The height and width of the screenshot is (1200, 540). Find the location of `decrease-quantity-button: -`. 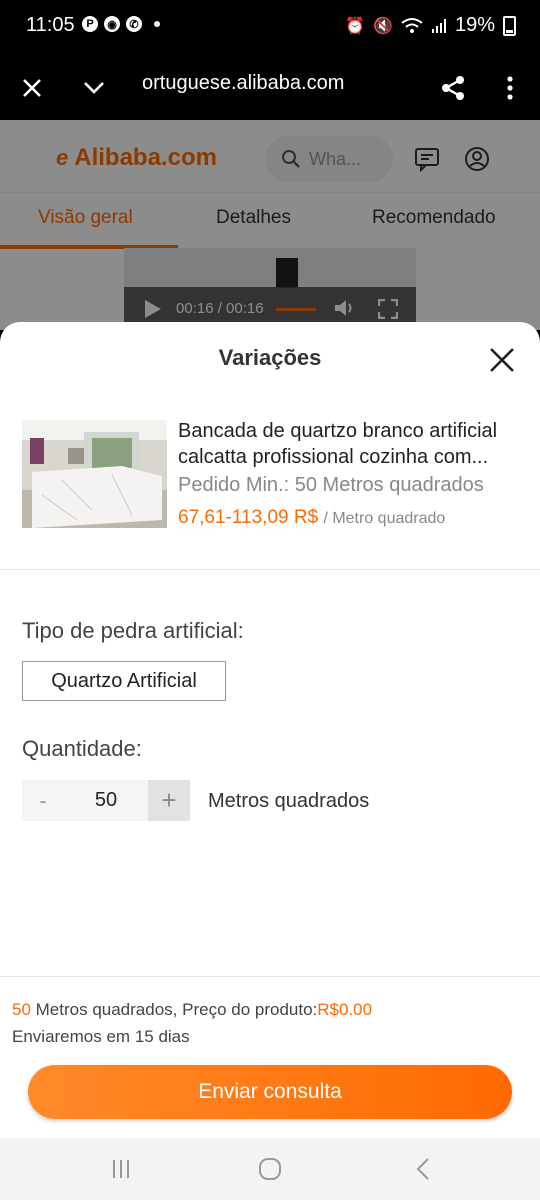

decrease-quantity-button: - is located at coordinates (43, 800).